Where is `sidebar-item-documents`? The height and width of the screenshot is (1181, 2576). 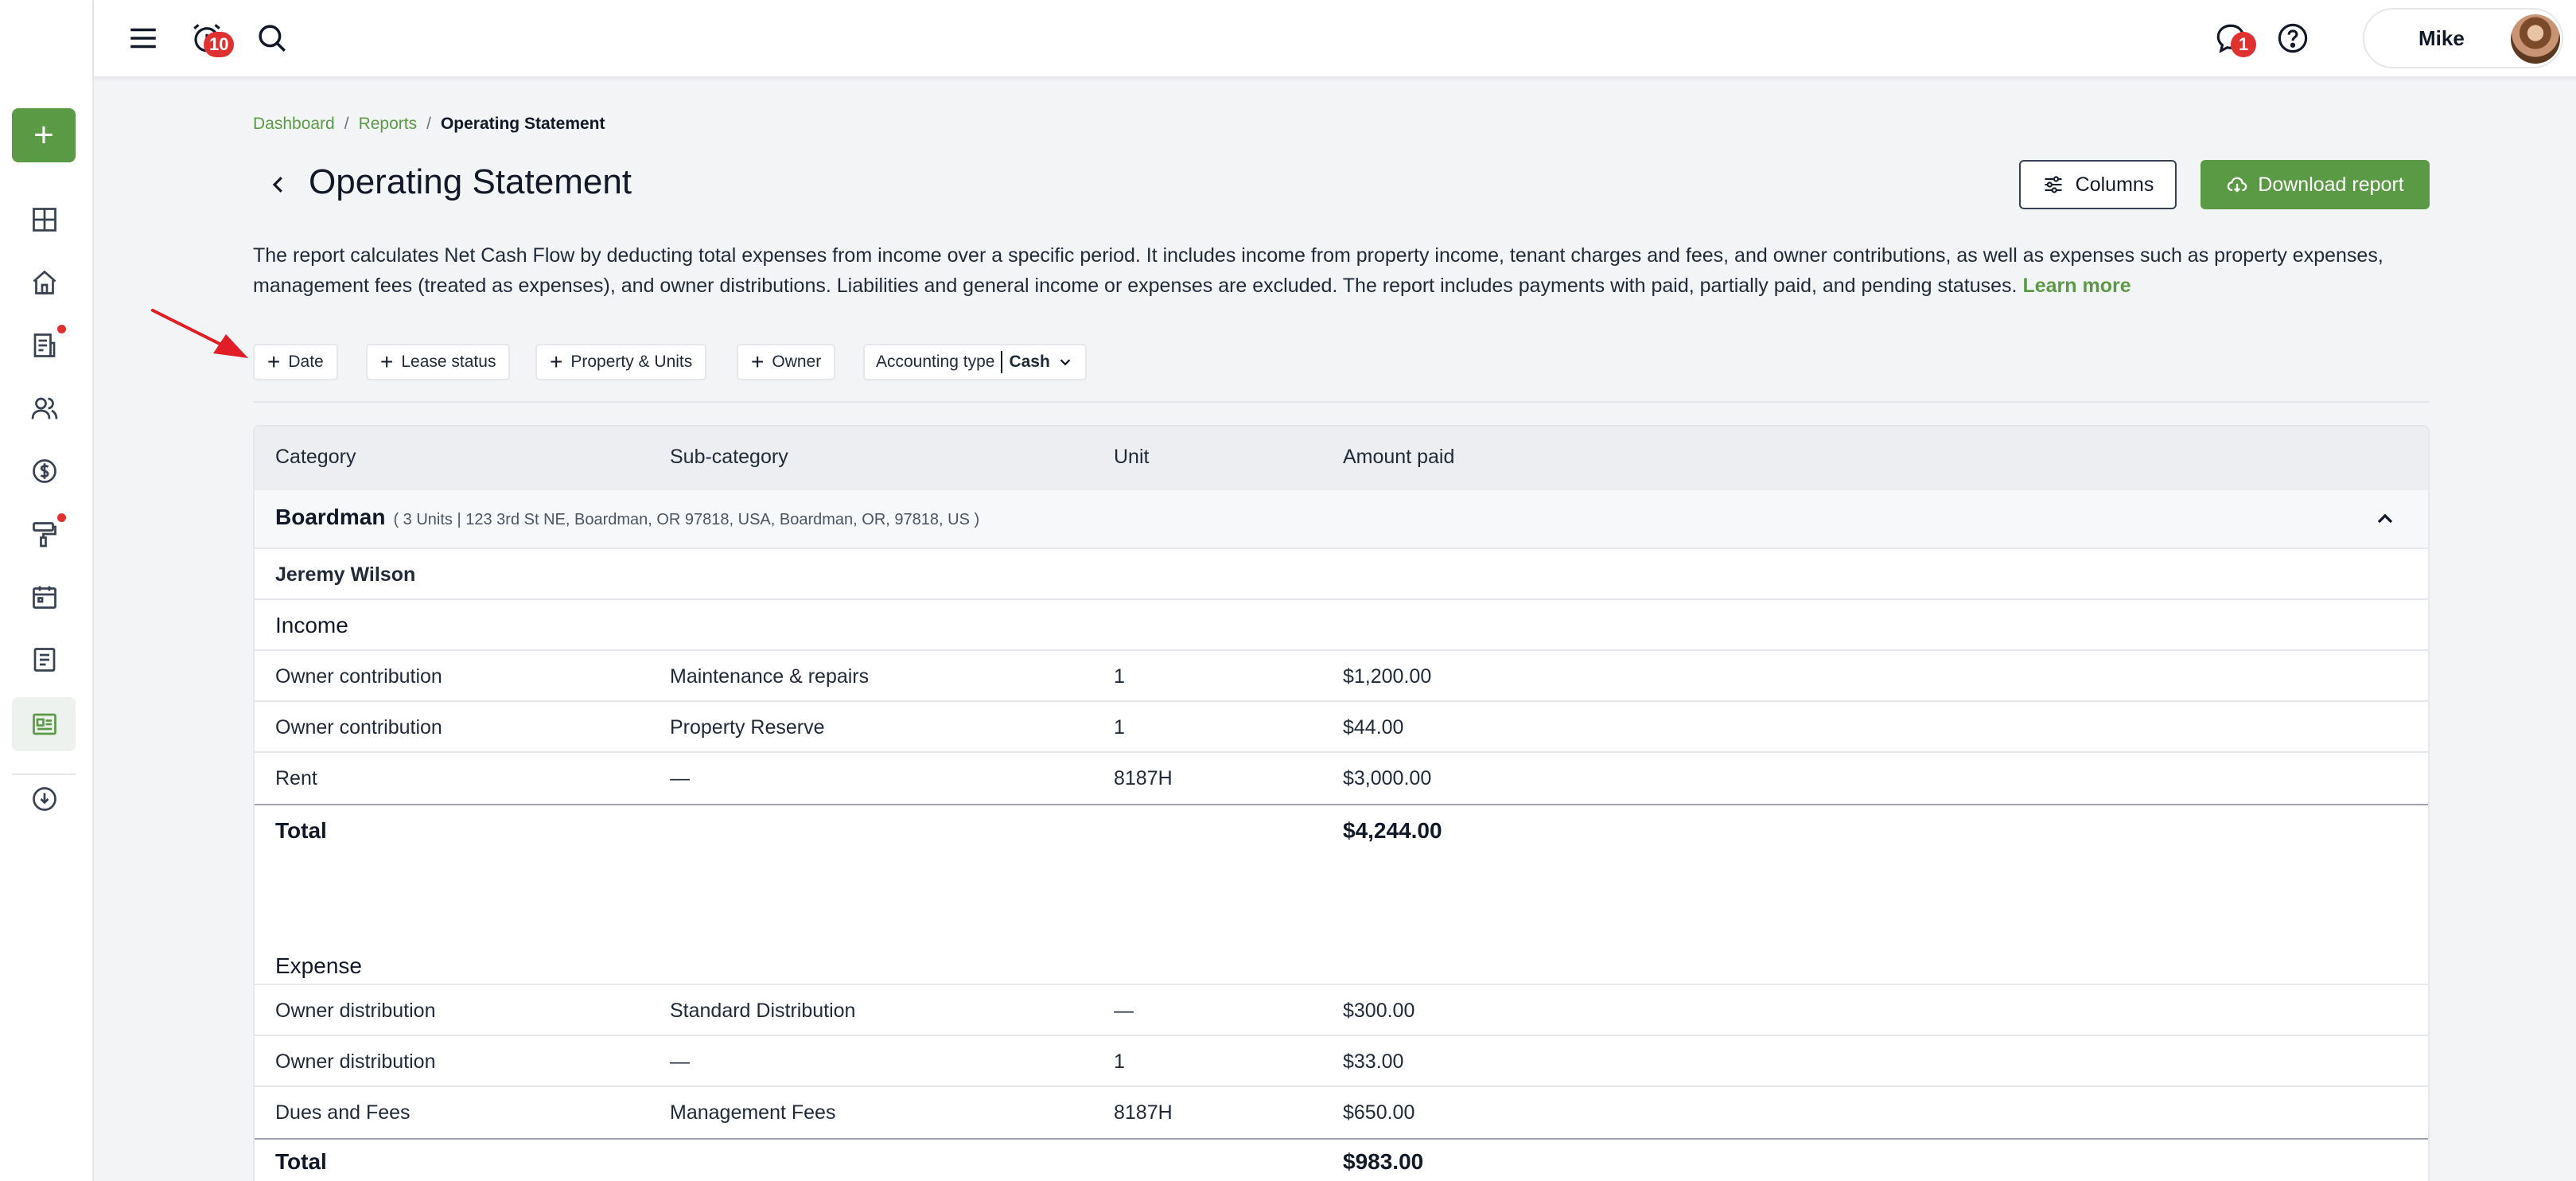
sidebar-item-documents is located at coordinates (45, 659).